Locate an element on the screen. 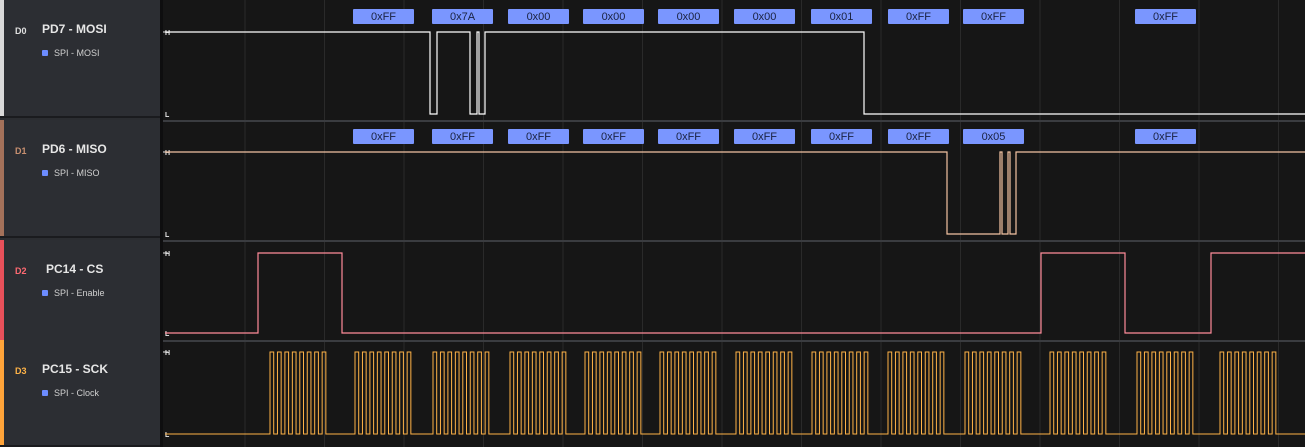  channel-number: D1 is located at coordinates (21, 151).